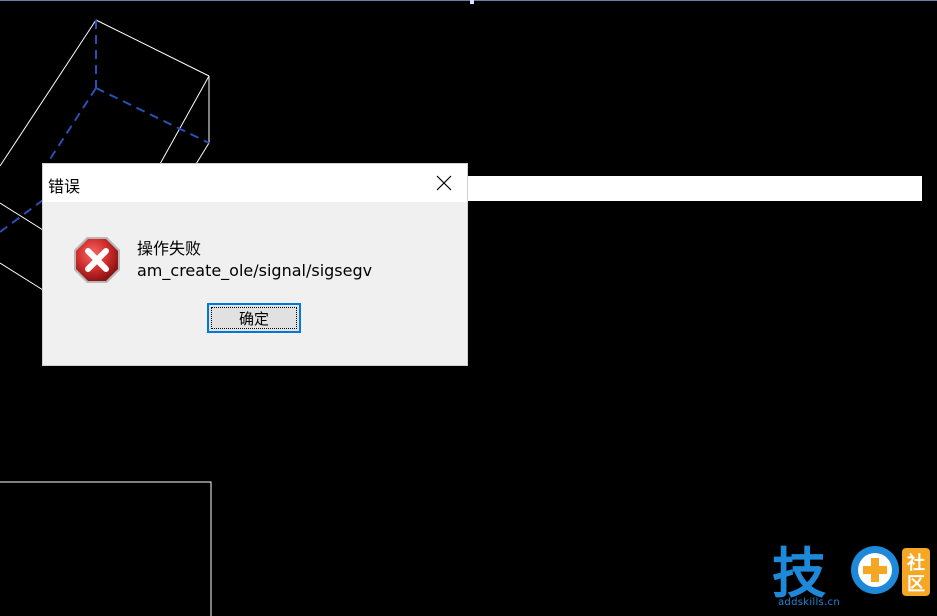  What do you see at coordinates (916, 584) in the screenshot?
I see `watermark-side-char-bottom: 区` at bounding box center [916, 584].